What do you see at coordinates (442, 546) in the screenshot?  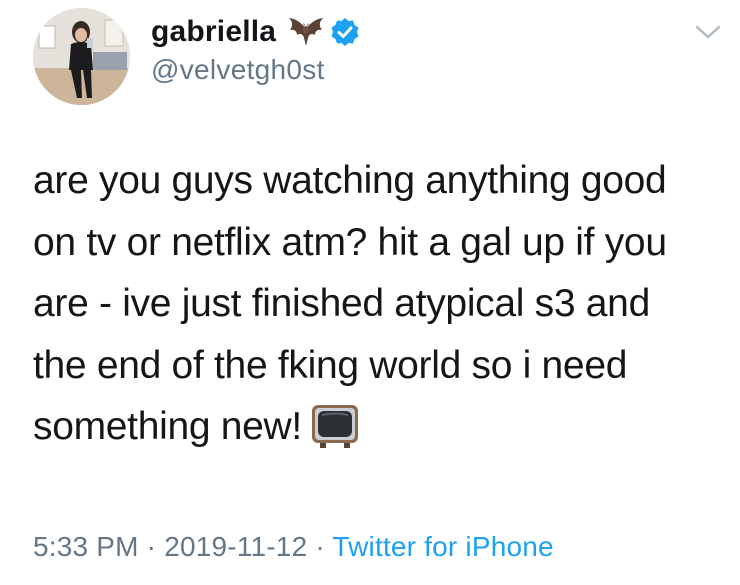 I see `tweet-source-link: Twitter for iPhone` at bounding box center [442, 546].